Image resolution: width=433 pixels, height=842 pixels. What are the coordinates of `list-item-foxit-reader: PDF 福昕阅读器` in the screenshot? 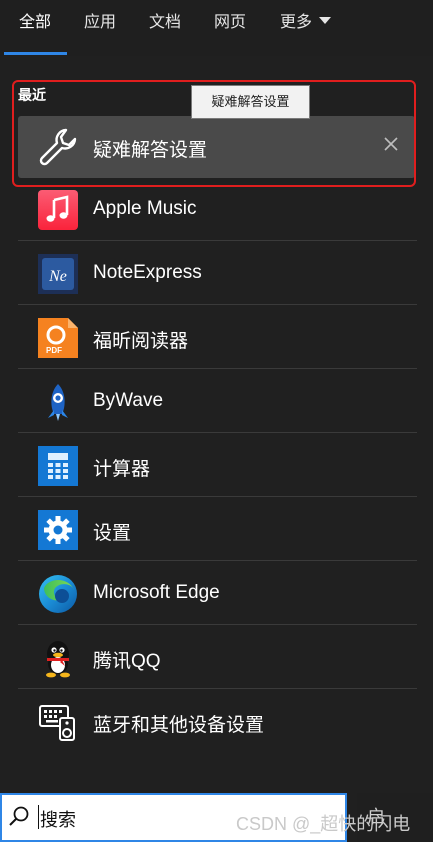 It's located at (217, 338).